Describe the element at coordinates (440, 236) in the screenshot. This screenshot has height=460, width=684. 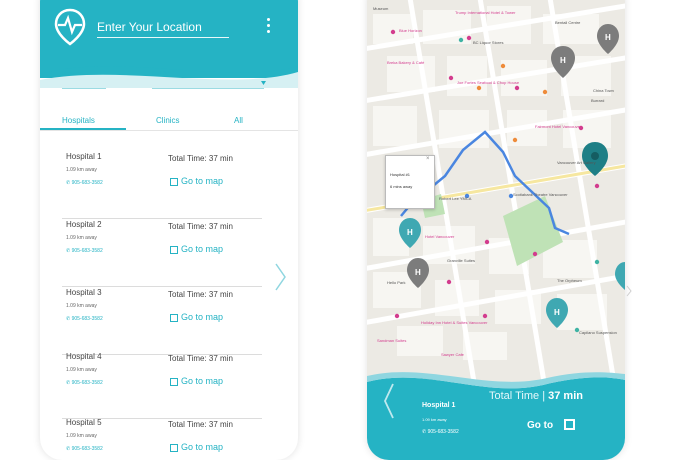
I see `map-label: Hotel Vancouver` at that location.